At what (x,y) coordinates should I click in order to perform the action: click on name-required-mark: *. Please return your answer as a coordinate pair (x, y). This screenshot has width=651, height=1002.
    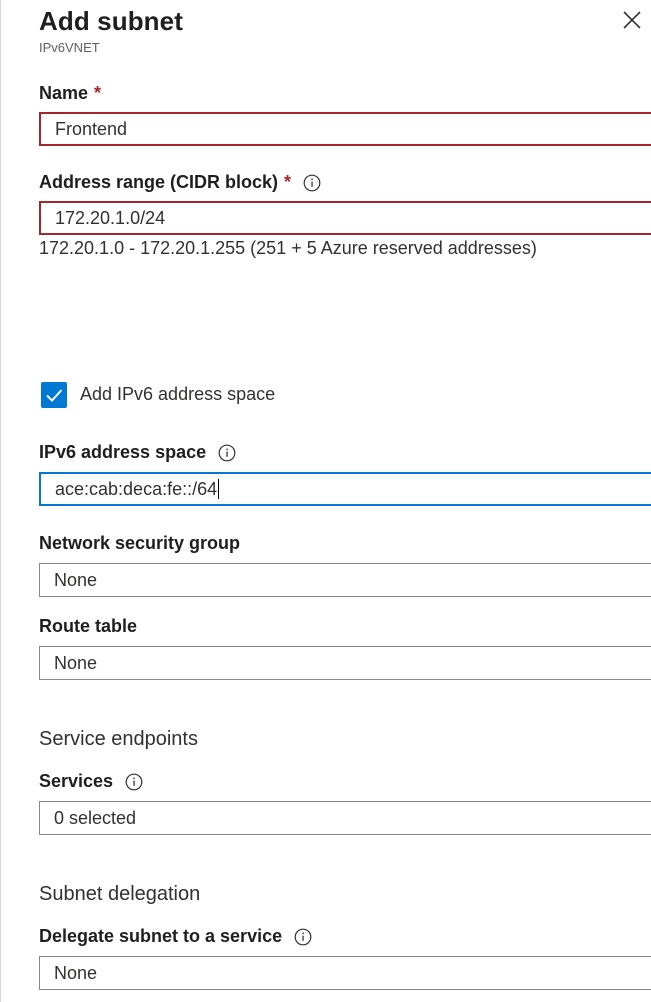
    Looking at the image, I should click on (98, 93).